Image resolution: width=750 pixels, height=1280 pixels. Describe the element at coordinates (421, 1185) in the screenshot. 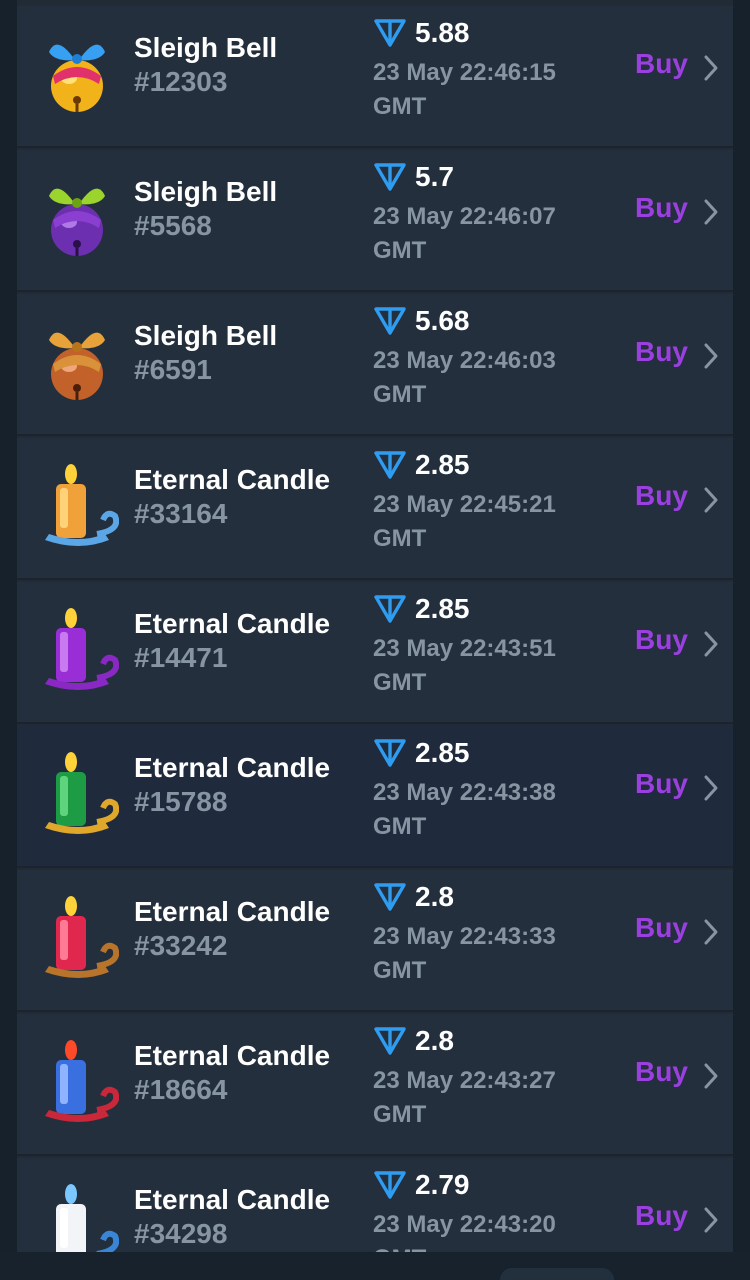

I see `price: 2.79` at that location.